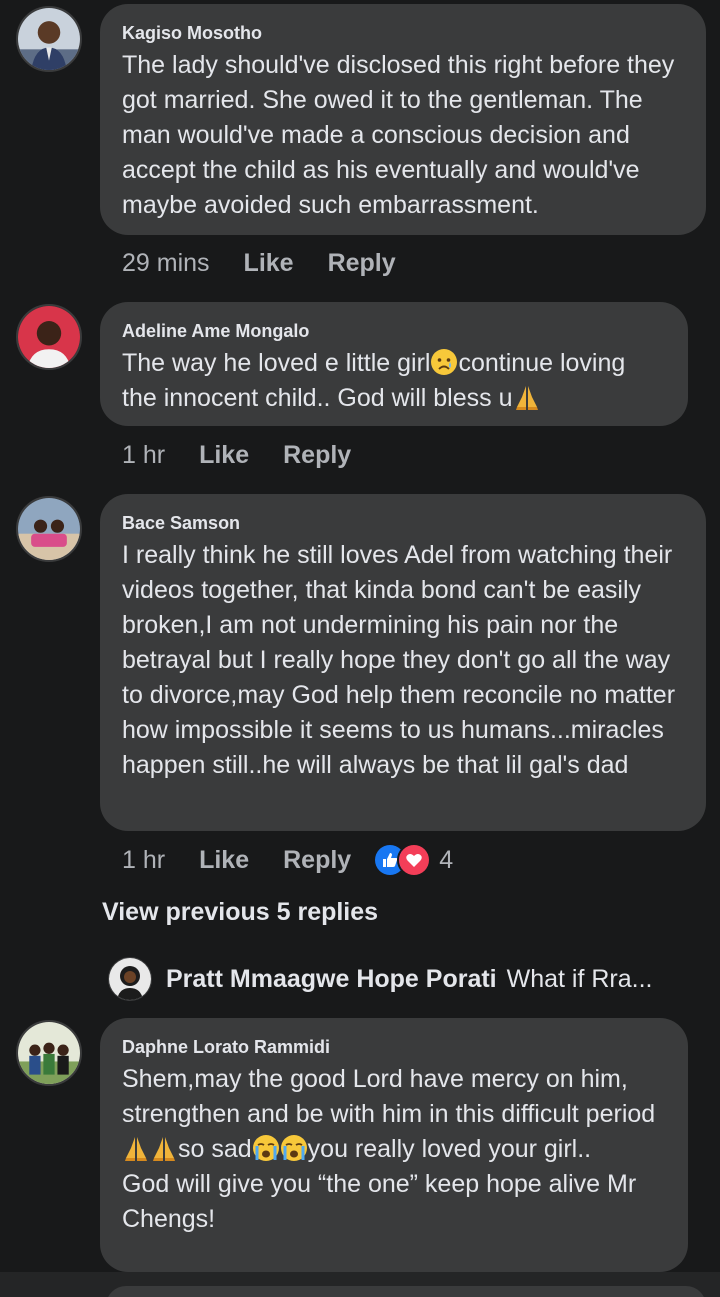  What do you see at coordinates (166, 263) in the screenshot?
I see `comment-timestamp: 29 mins` at bounding box center [166, 263].